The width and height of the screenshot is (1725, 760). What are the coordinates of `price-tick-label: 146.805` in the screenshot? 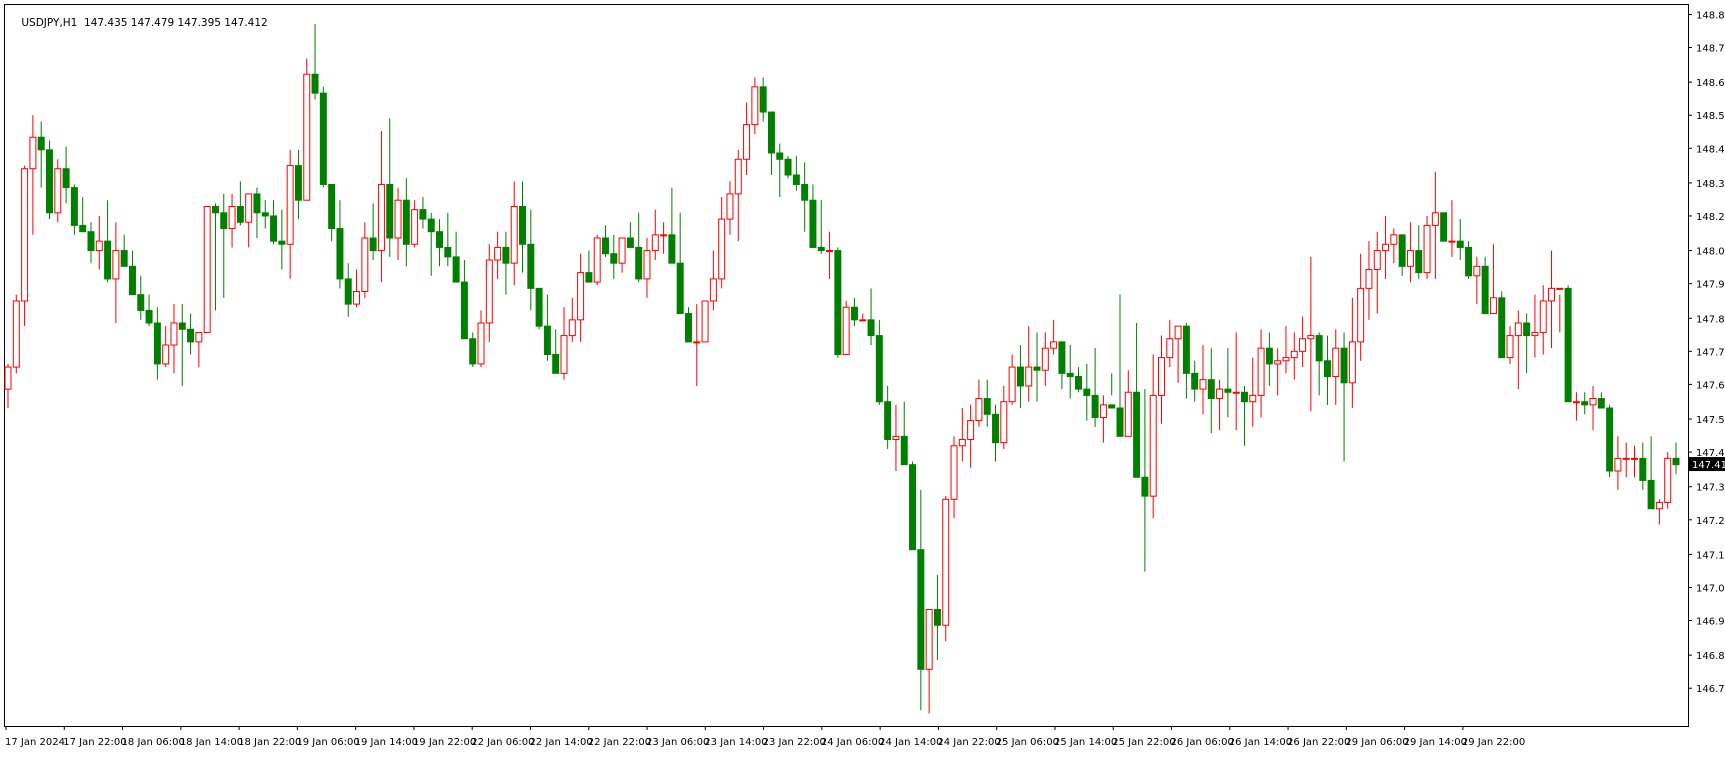 It's located at (1710, 656).